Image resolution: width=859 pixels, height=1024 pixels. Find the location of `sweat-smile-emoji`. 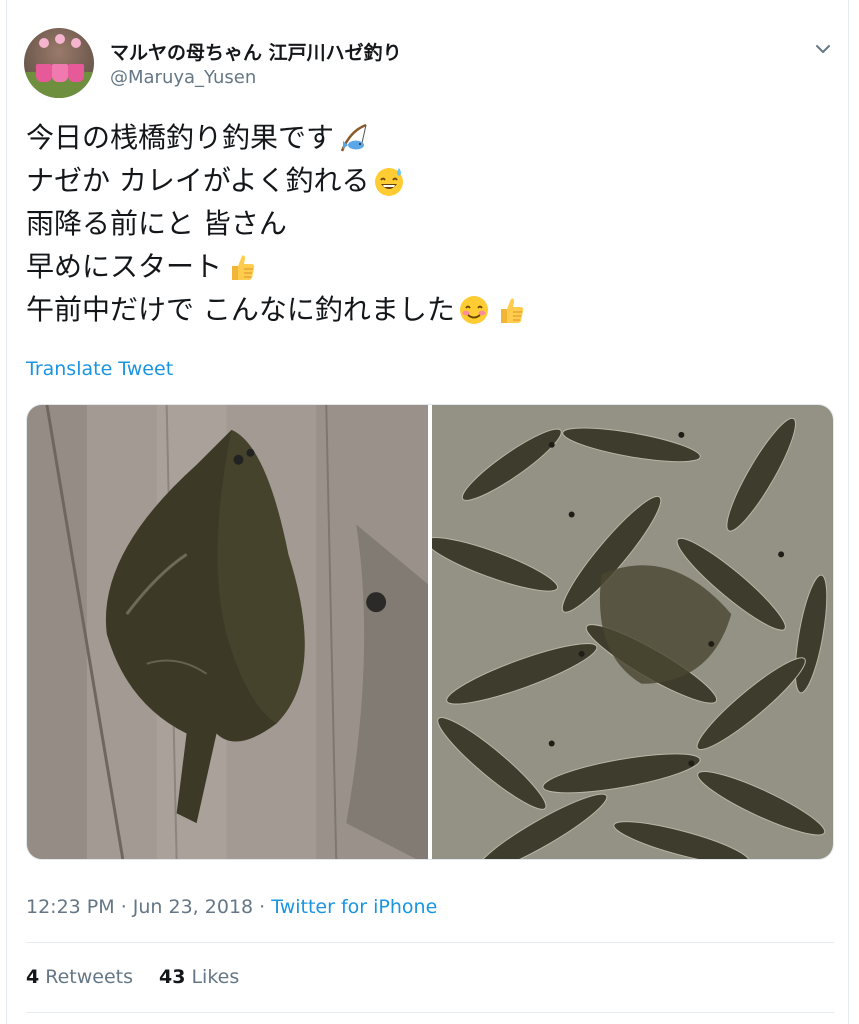

sweat-smile-emoji is located at coordinates (389, 181).